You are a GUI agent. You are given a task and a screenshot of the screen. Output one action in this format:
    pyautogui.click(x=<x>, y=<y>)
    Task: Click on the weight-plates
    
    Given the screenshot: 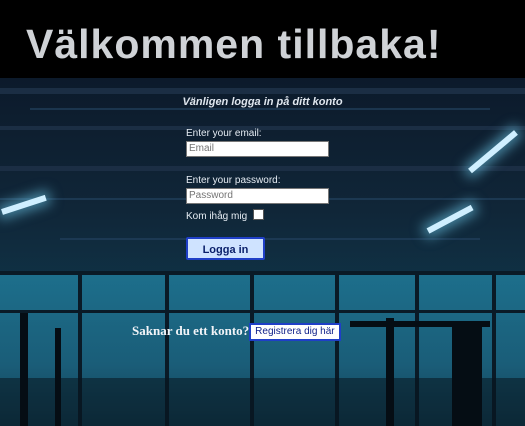 What is the action you would take?
    pyautogui.click(x=467, y=376)
    